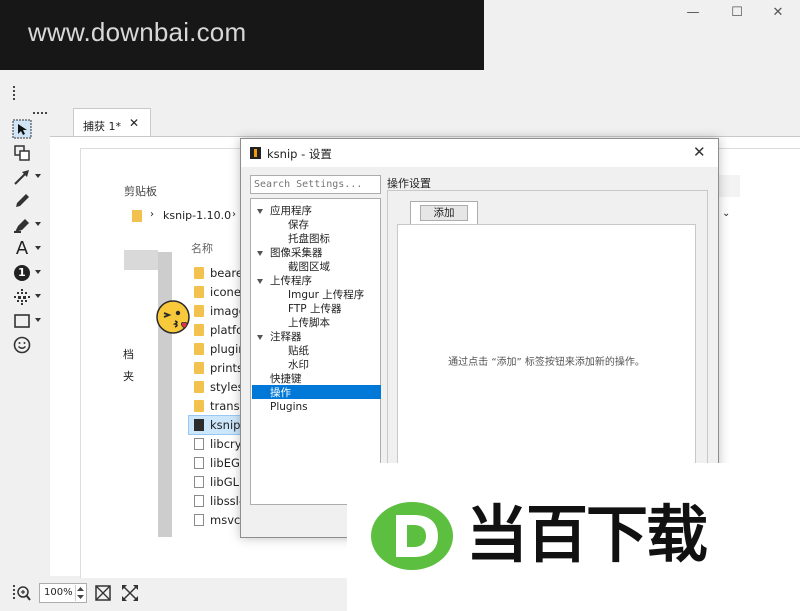  Describe the element at coordinates (41, 113) in the screenshot. I see `toolbar-handle-icon` at that location.